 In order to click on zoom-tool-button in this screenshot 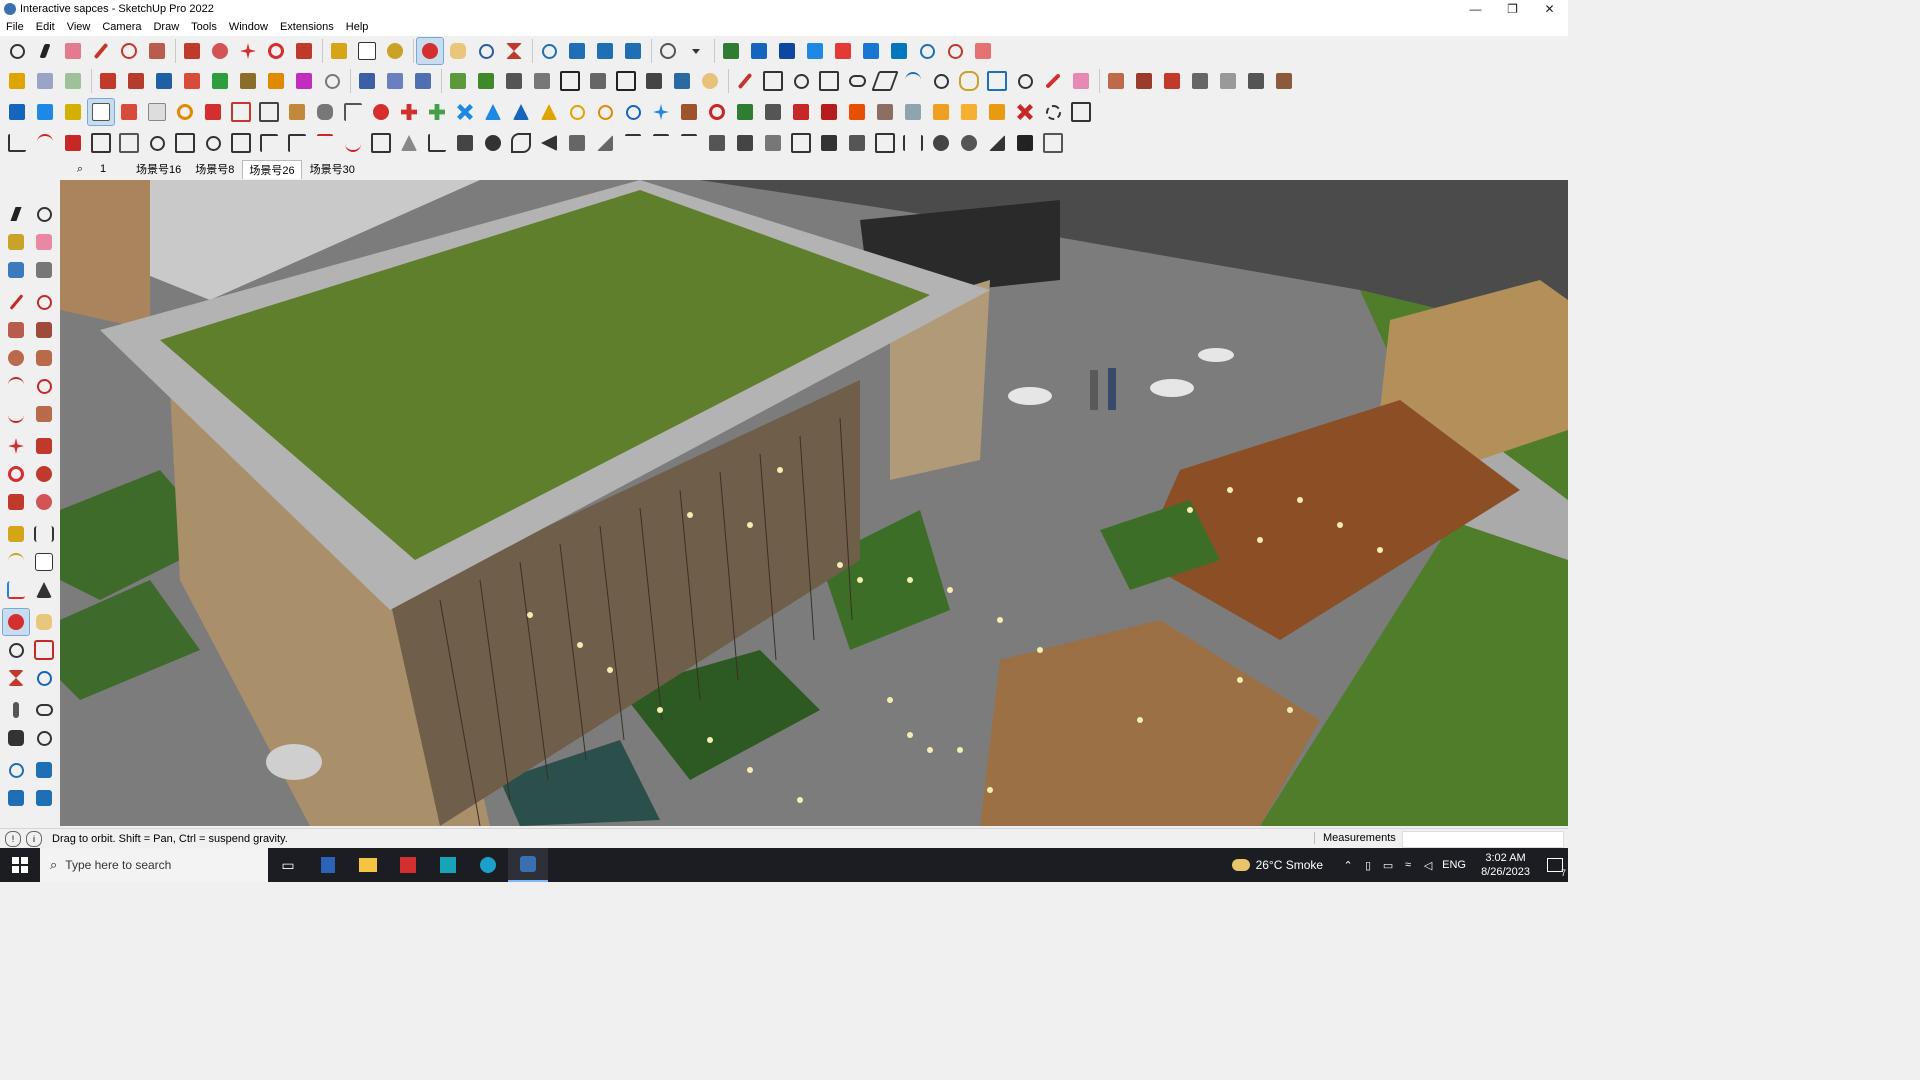, I will do `click(17, 51)`.